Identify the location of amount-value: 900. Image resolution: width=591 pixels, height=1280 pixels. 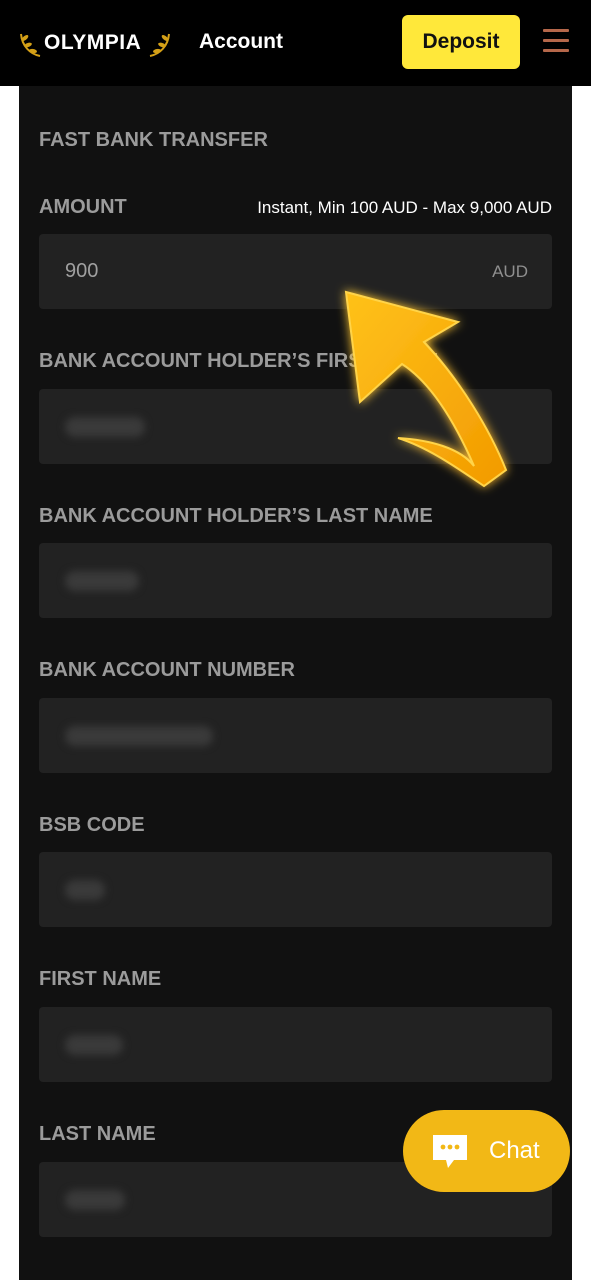
(82, 271).